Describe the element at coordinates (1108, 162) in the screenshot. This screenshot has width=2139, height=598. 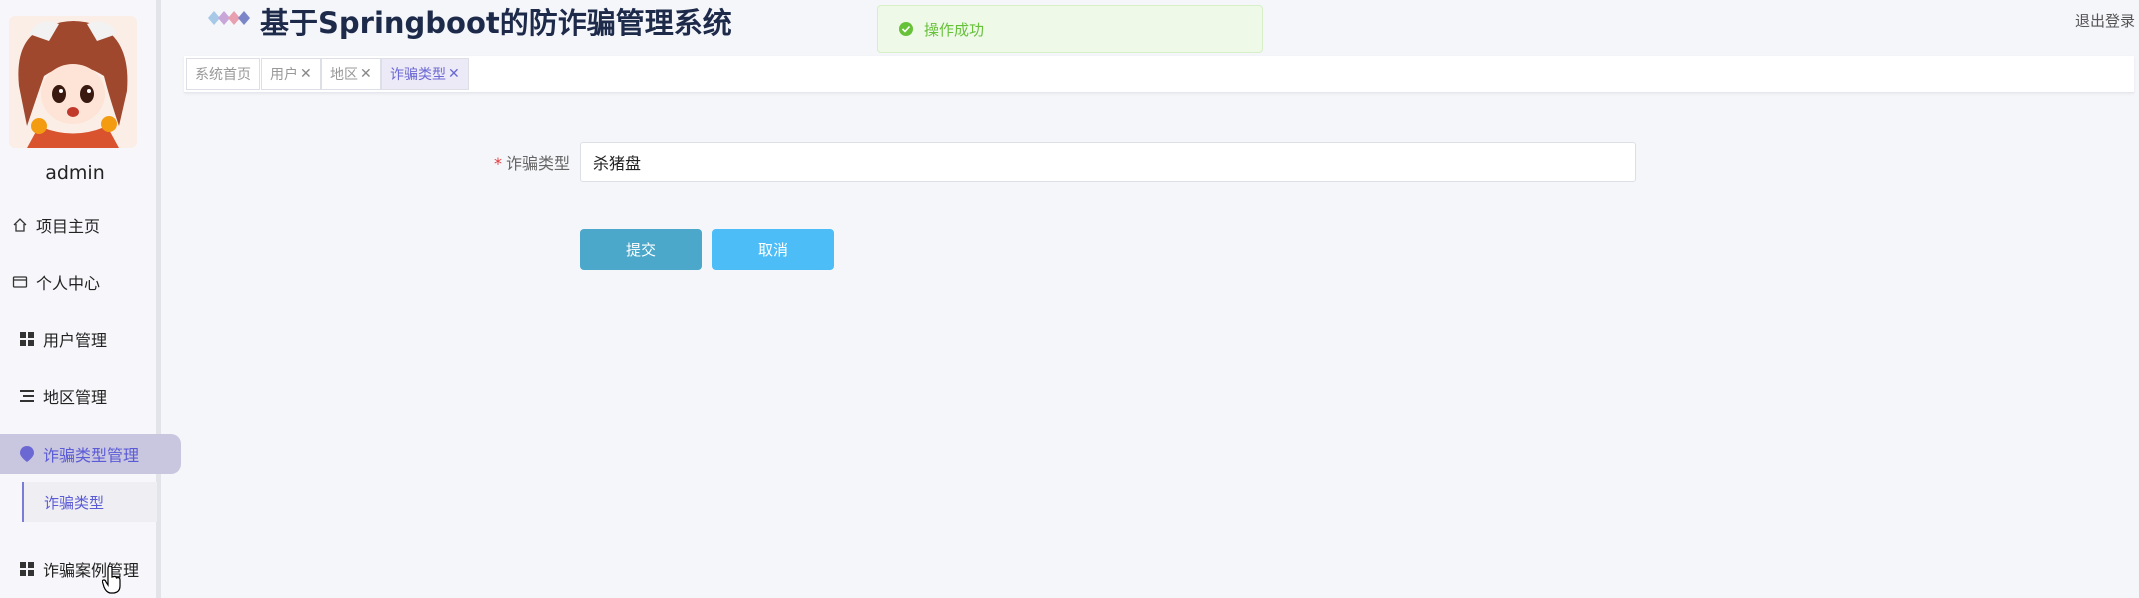
I see `fraud-type-input: 杀猪盘` at that location.